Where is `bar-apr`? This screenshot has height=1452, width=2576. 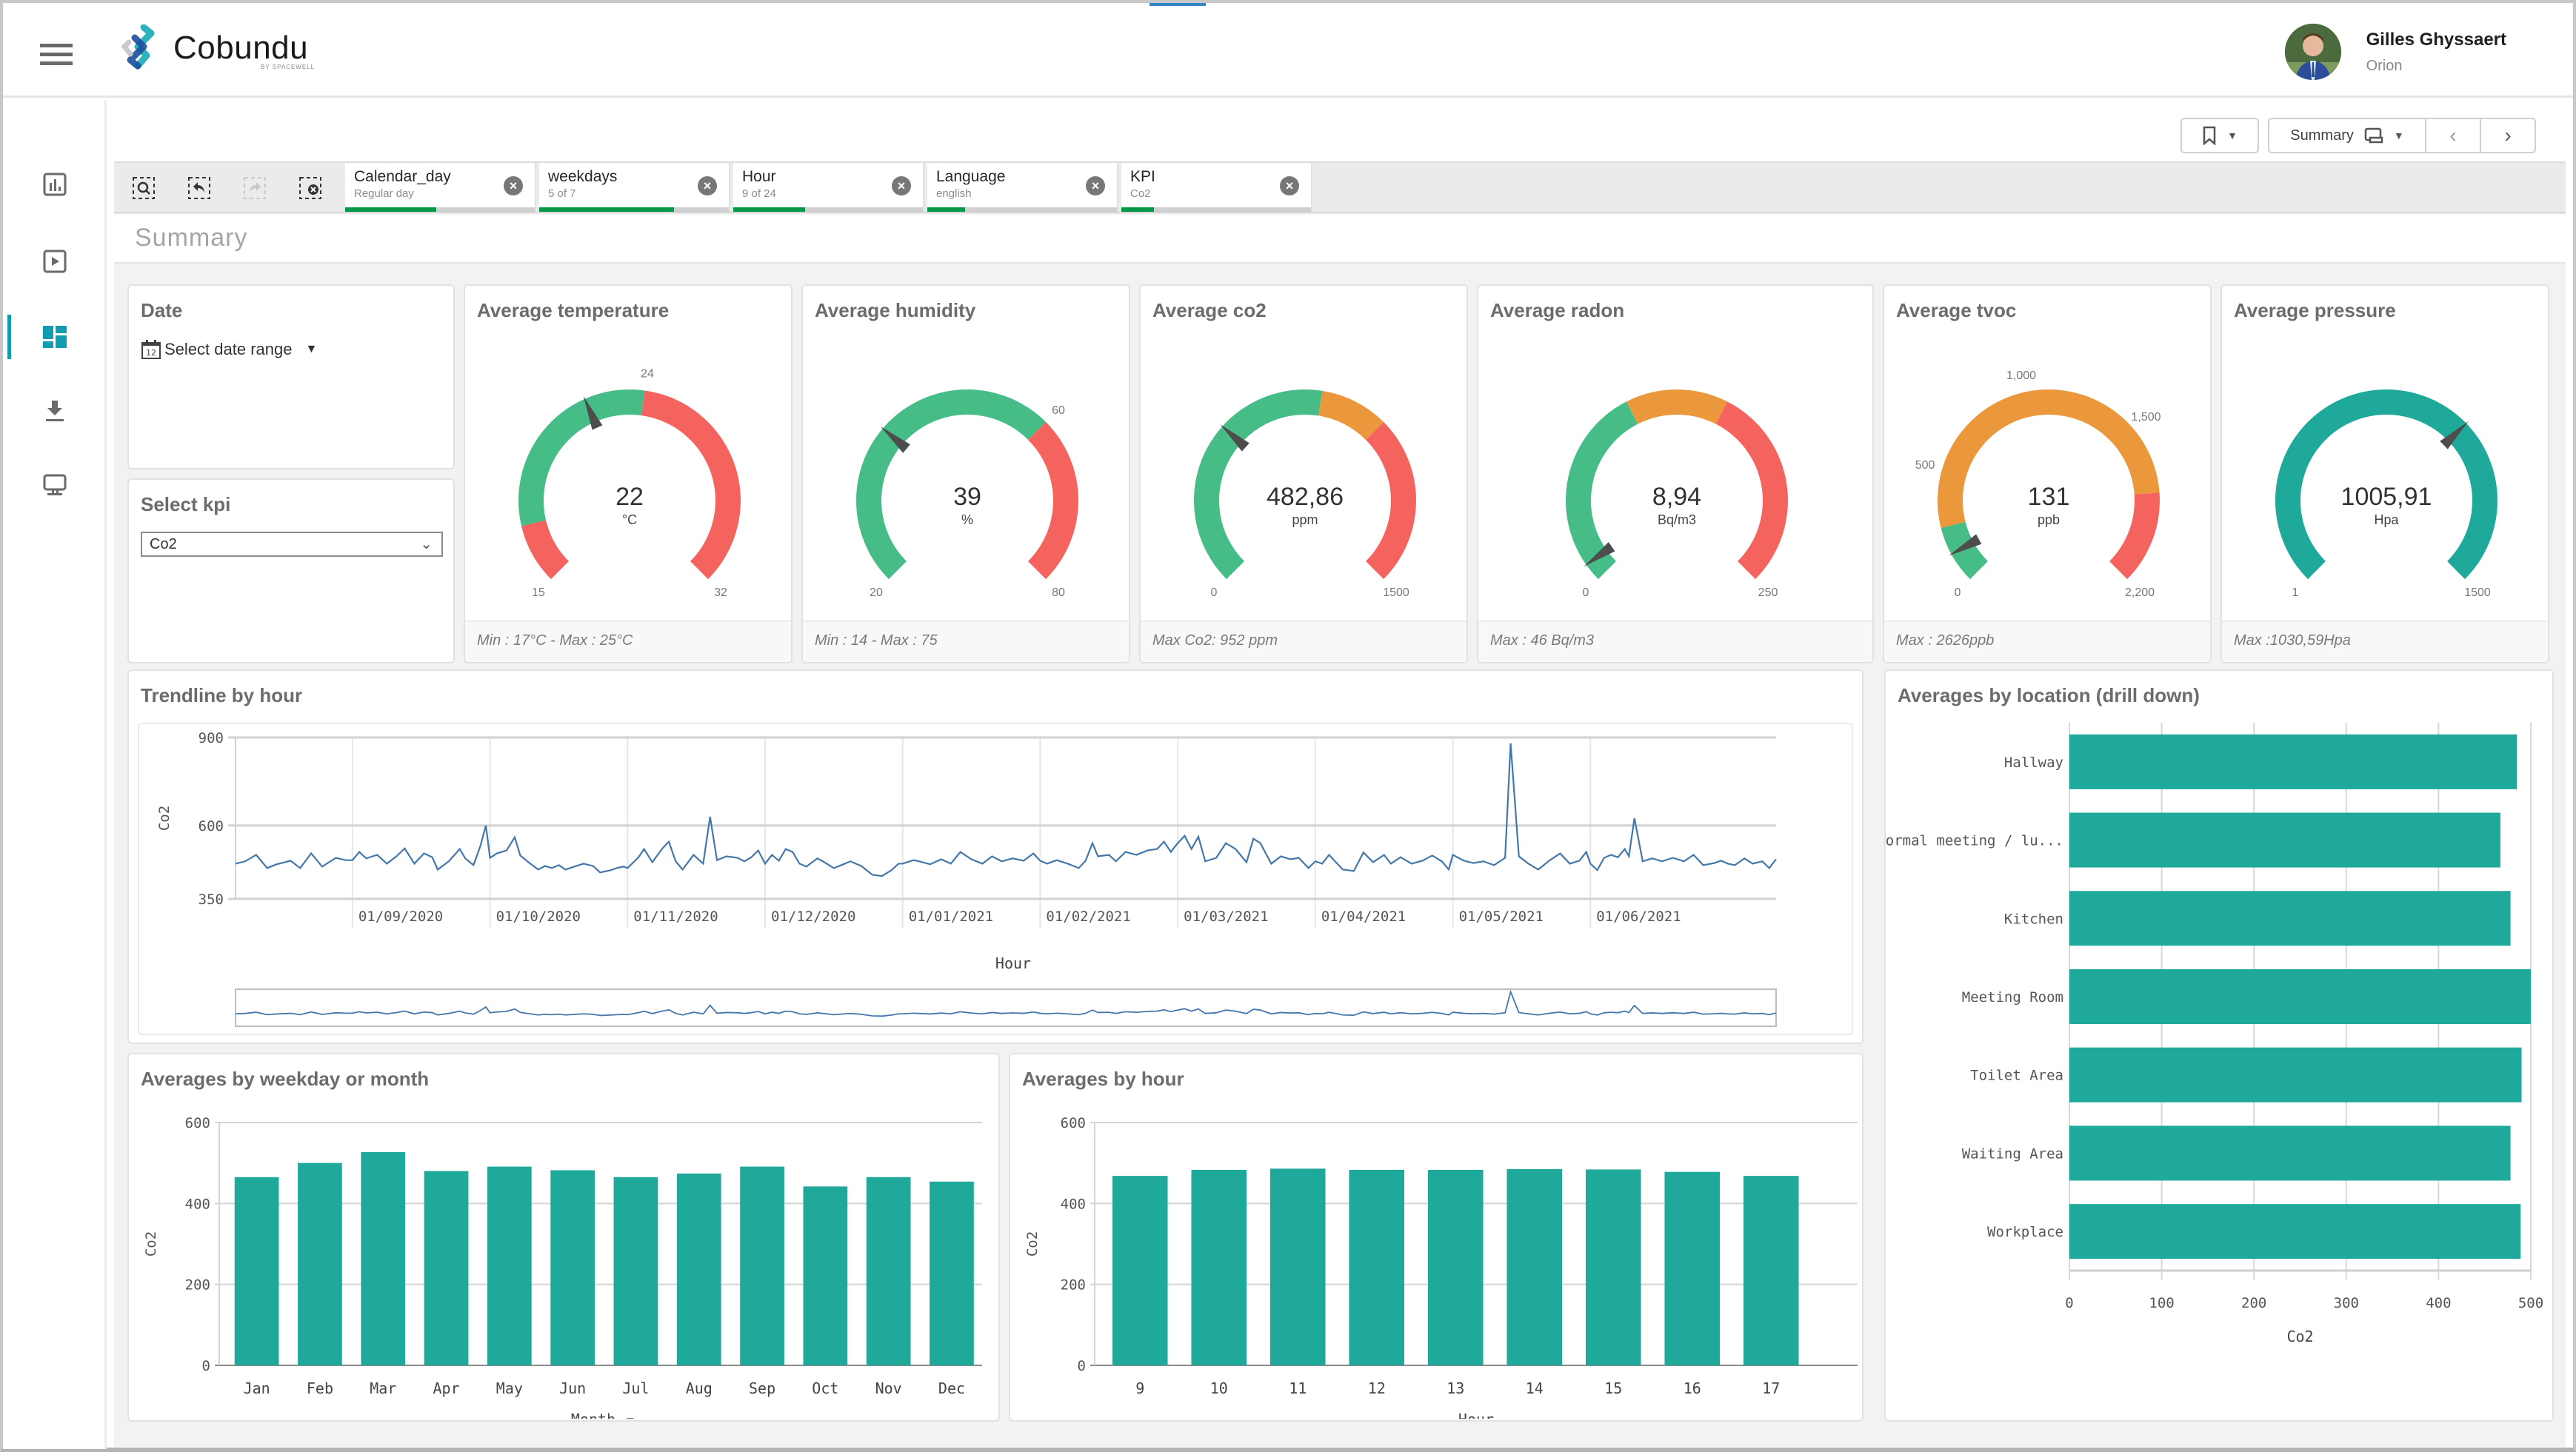
bar-apr is located at coordinates (446, 1268).